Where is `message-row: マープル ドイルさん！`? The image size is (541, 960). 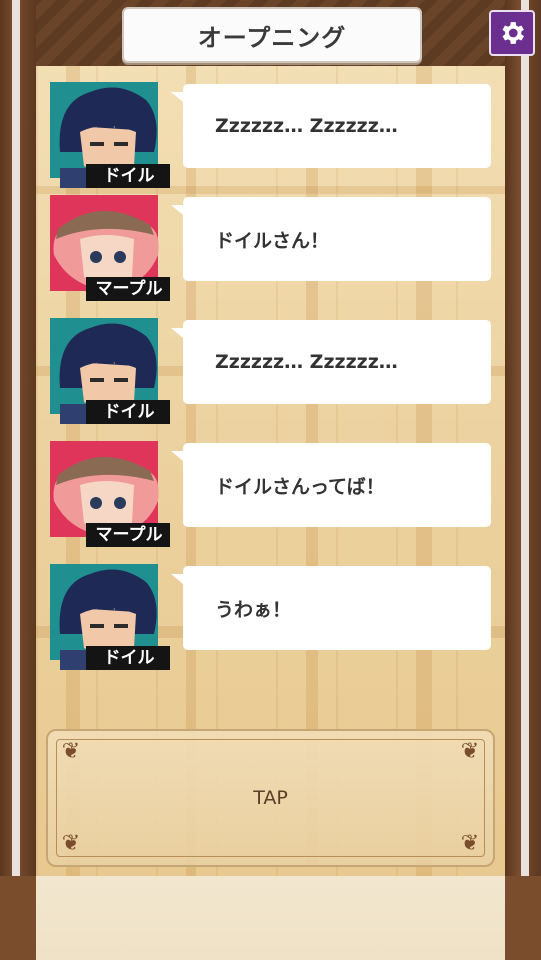 message-row: マープル ドイルさん！ is located at coordinates (270, 248).